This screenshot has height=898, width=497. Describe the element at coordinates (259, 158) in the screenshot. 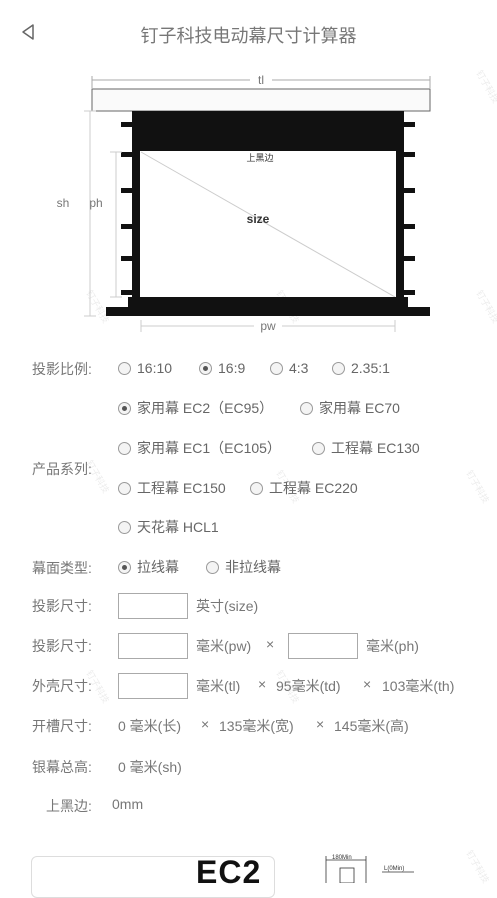

I see `top-black-label: 上黑边` at that location.